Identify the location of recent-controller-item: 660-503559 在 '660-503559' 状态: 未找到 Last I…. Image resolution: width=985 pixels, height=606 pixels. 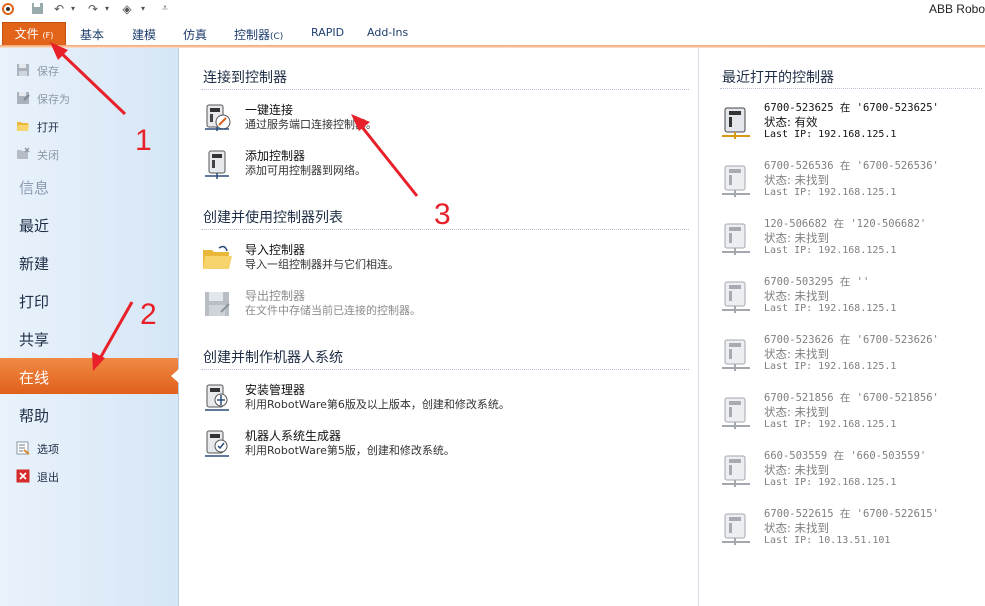
(851, 473).